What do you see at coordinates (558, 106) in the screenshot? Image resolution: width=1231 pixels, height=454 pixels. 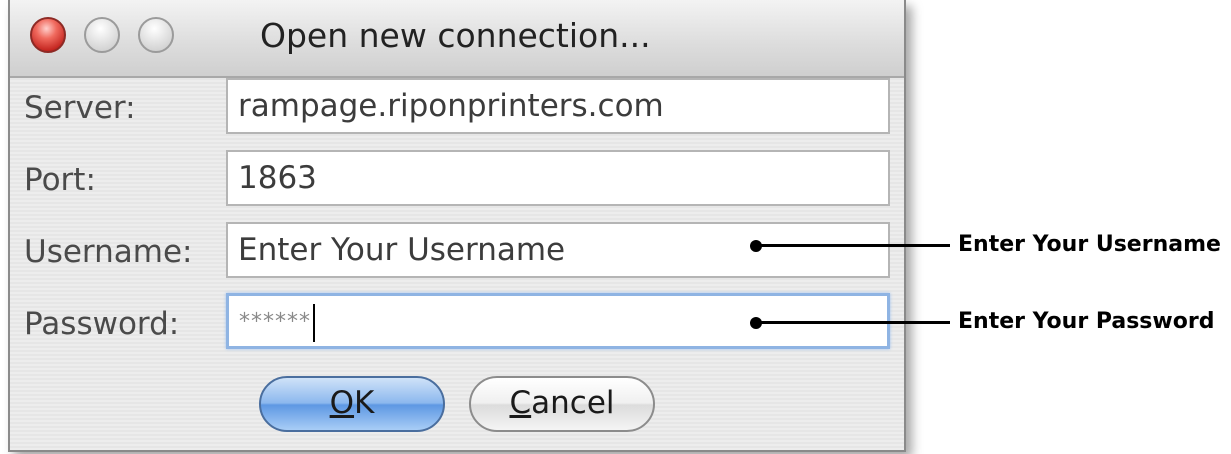 I see `server-input: rampage.riponprinters.com` at bounding box center [558, 106].